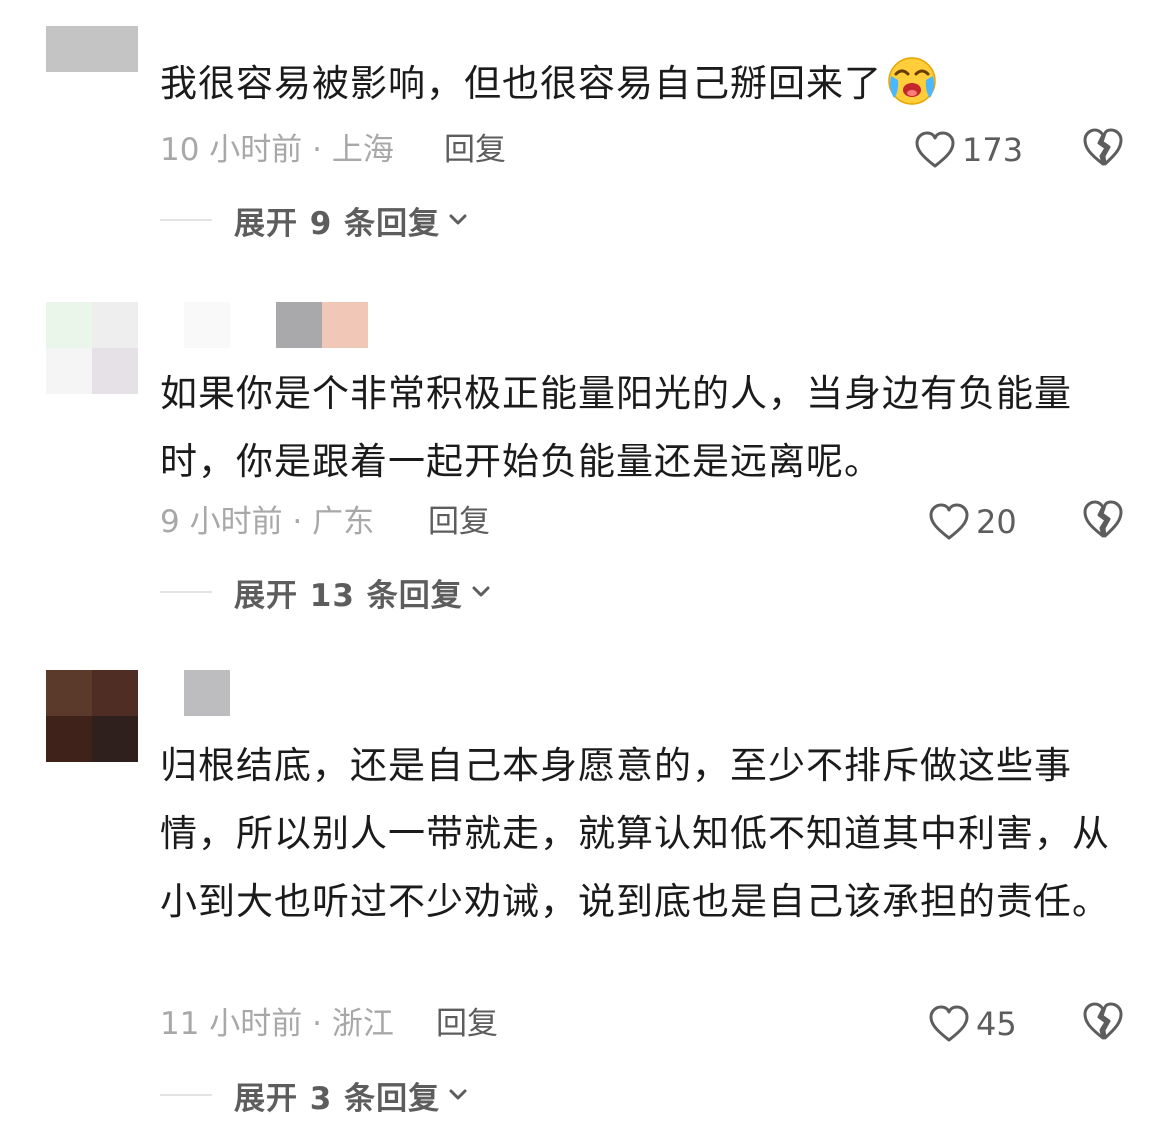 The height and width of the screenshot is (1139, 1170). I want to click on crying-laughing-emoji, so click(912, 81).